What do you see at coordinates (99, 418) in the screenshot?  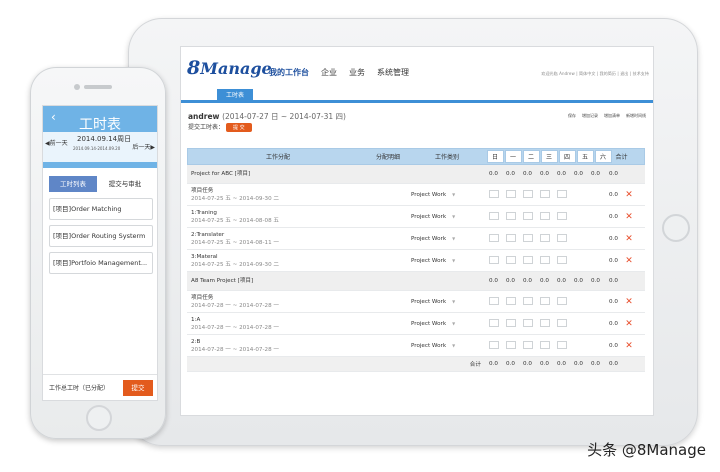 I see `phone-home-button` at bounding box center [99, 418].